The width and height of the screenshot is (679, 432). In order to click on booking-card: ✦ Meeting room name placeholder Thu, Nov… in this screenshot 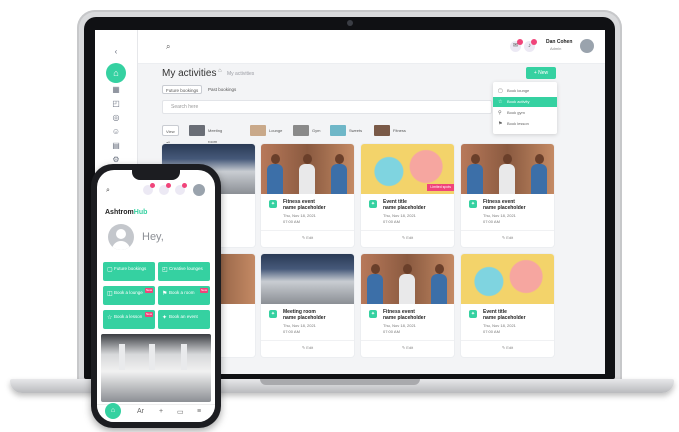, I will do `click(307, 305)`.